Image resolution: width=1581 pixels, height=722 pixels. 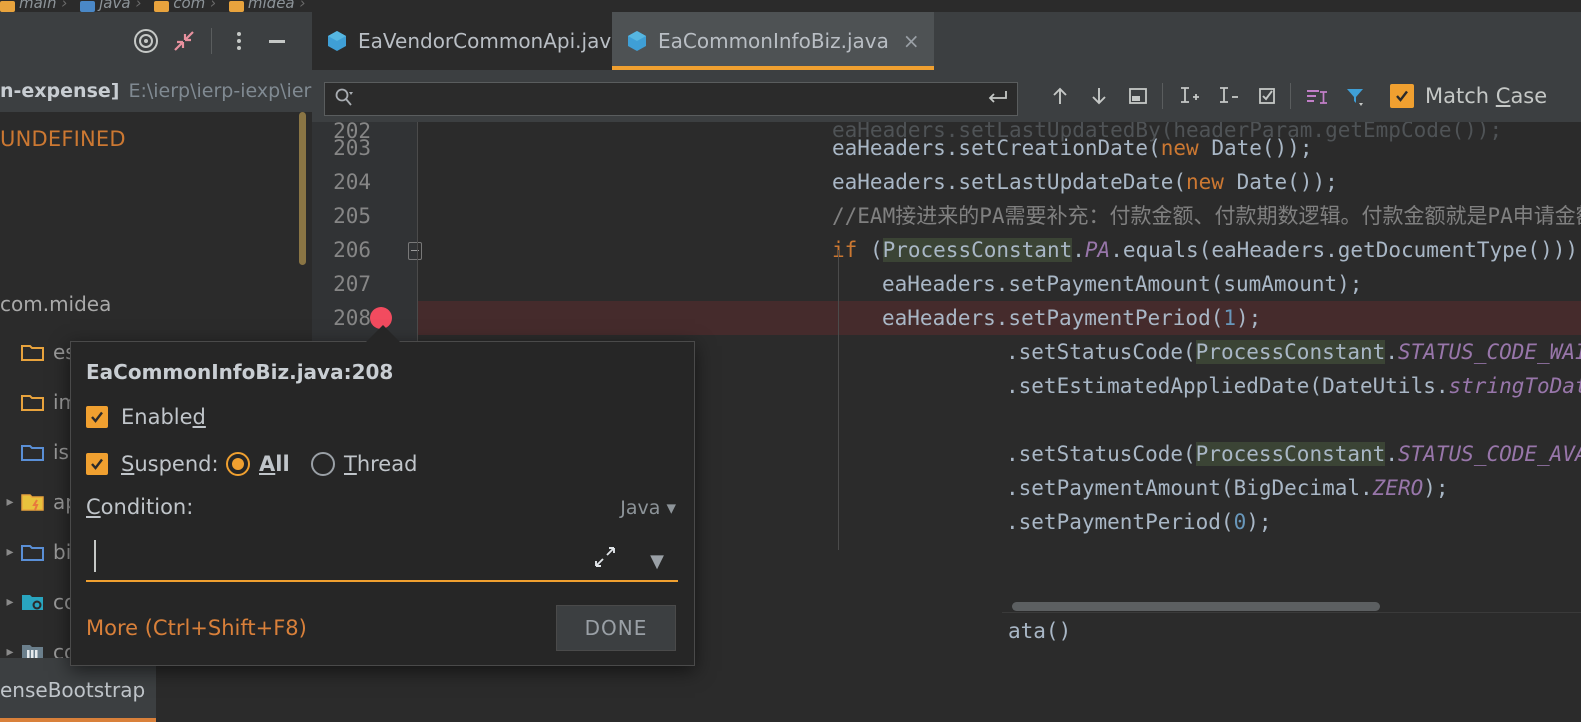 What do you see at coordinates (239, 41) in the screenshot?
I see `more-options-icon` at bounding box center [239, 41].